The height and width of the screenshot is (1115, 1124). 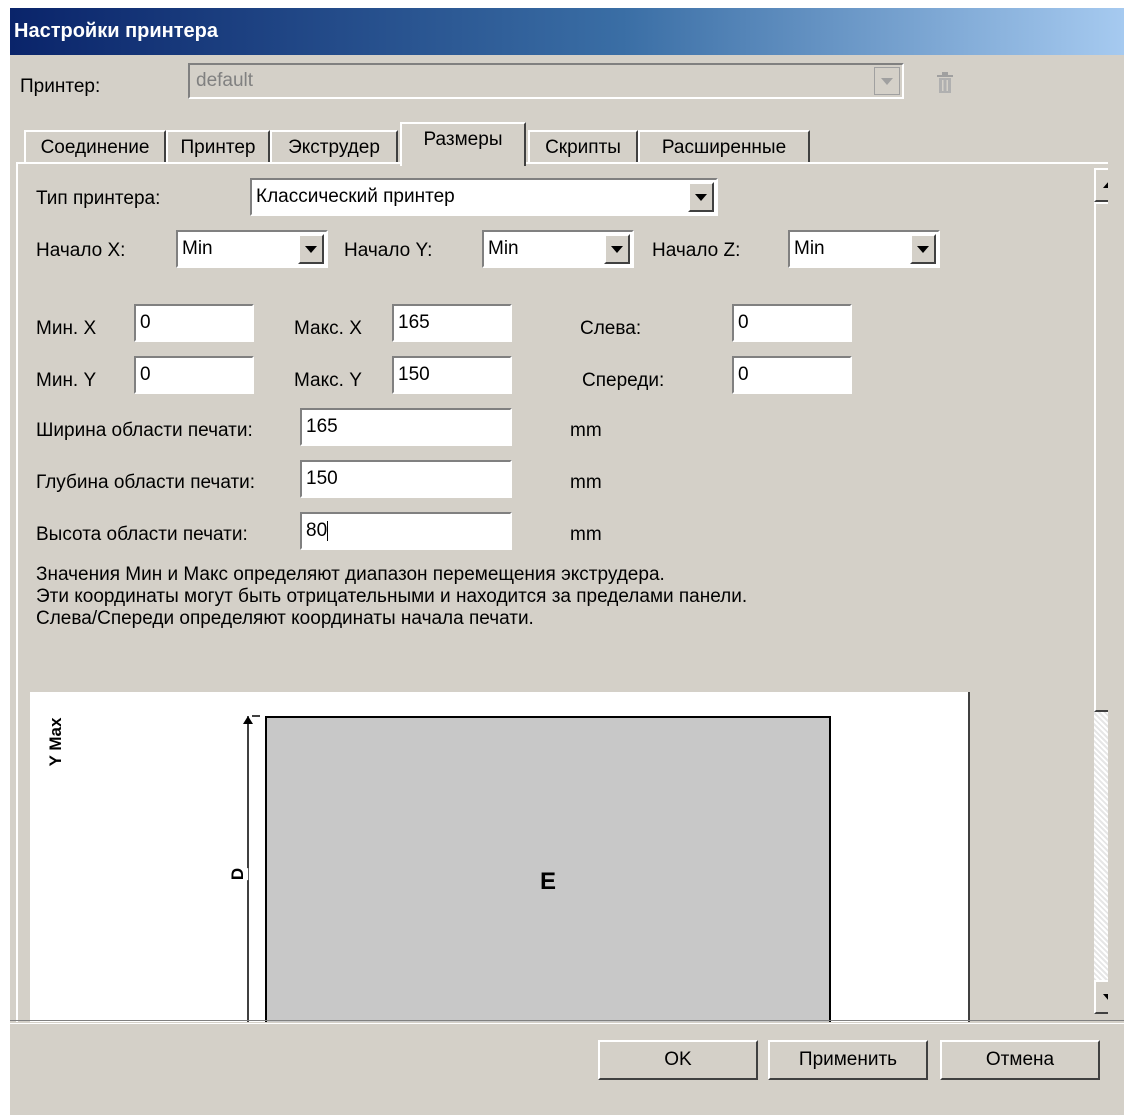 I want to click on print-width-unit: mm, so click(x=586, y=430).